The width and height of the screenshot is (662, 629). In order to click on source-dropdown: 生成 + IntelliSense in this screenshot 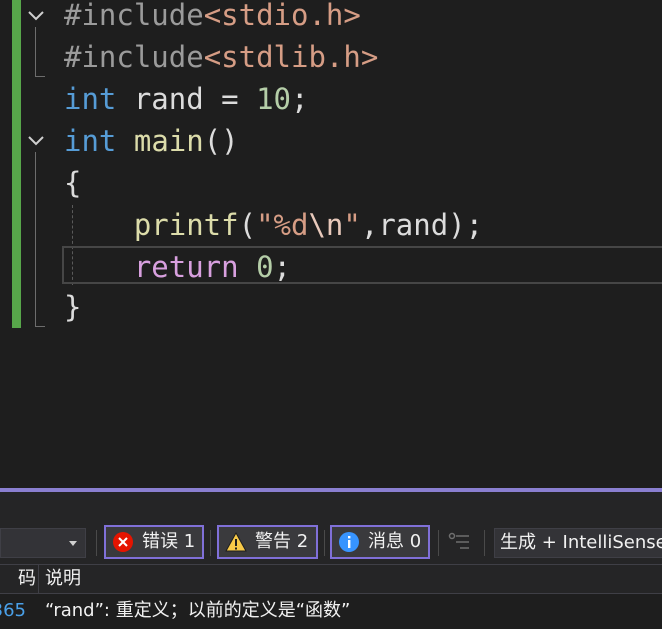, I will do `click(578, 543)`.